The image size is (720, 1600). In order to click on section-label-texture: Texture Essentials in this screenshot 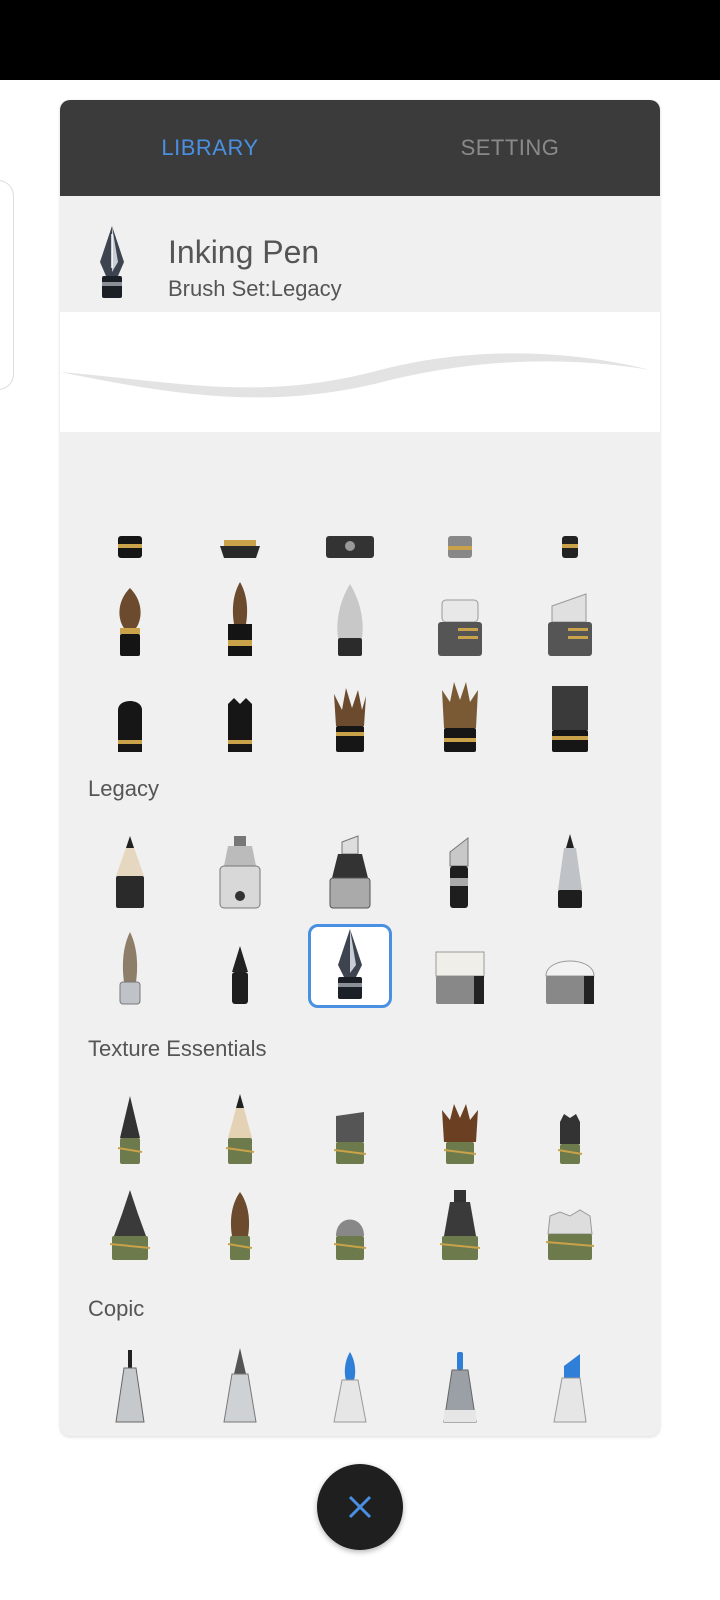, I will do `click(177, 1048)`.